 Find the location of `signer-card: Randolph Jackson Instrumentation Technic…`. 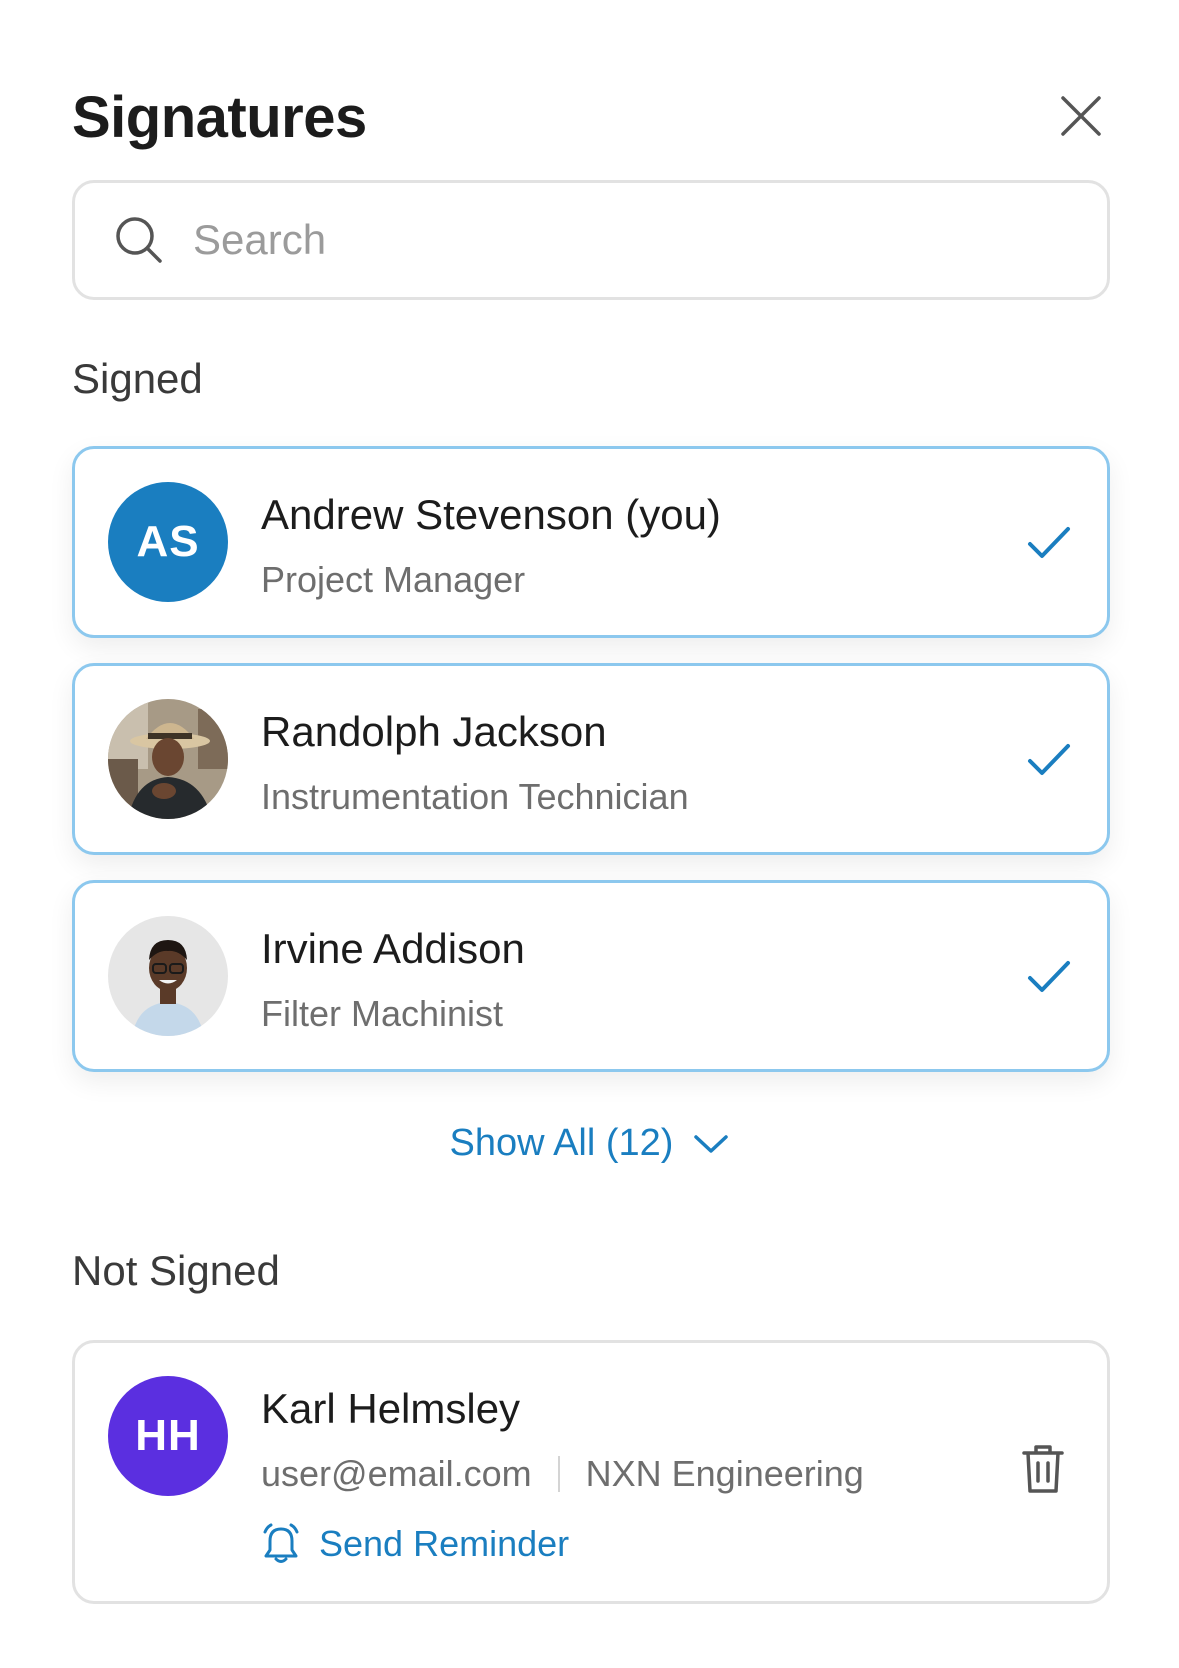

signer-card: Randolph Jackson Instrumentation Technic… is located at coordinates (591, 759).